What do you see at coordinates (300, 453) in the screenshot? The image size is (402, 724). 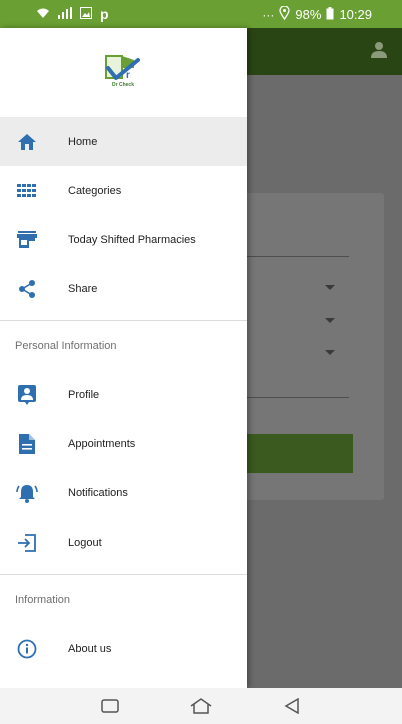 I see `background-submit-button` at bounding box center [300, 453].